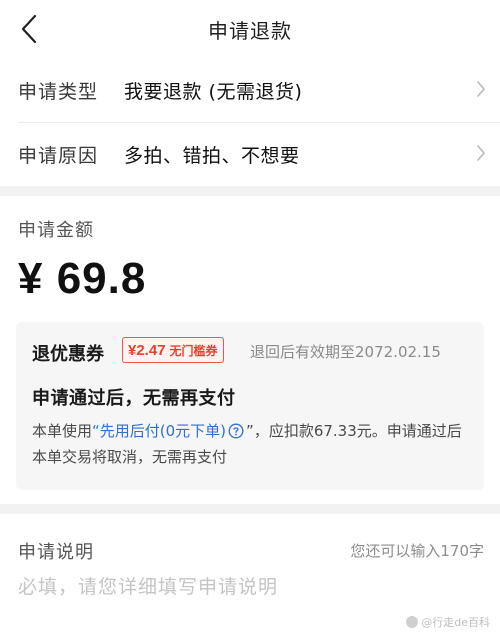 Image resolution: width=500 pixels, height=636 pixels. Describe the element at coordinates (236, 431) in the screenshot. I see `question-circle-icon` at that location.